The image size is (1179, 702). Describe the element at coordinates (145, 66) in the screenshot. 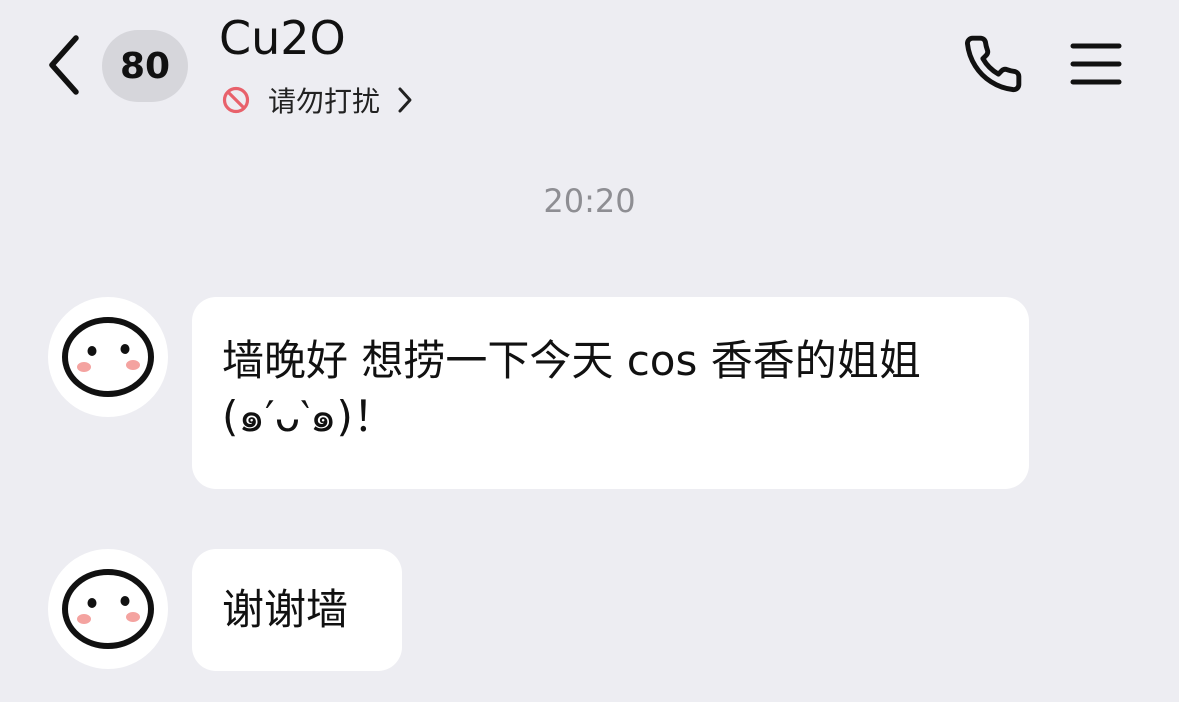

I see `unread-count-badge: 80` at that location.